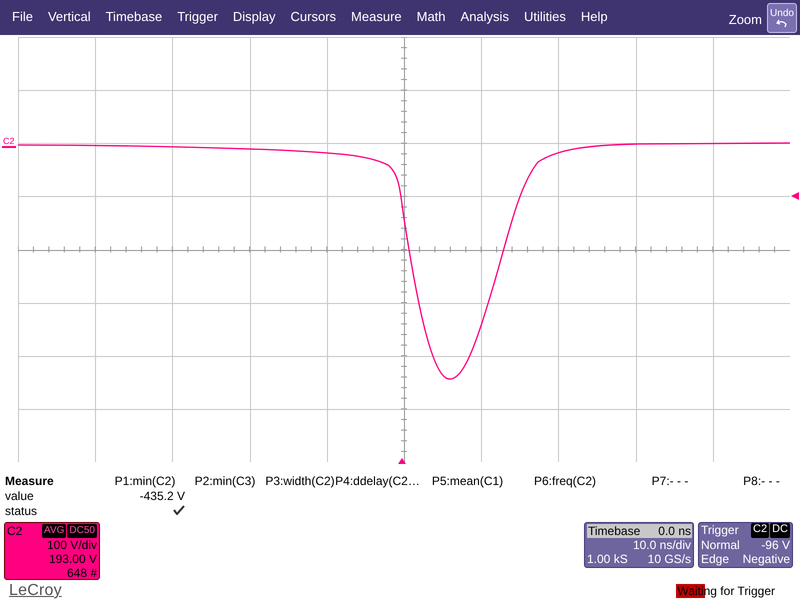 This screenshot has width=800, height=600. What do you see at coordinates (161, 496) in the screenshot?
I see `parameter-value: -435.2 V` at bounding box center [161, 496].